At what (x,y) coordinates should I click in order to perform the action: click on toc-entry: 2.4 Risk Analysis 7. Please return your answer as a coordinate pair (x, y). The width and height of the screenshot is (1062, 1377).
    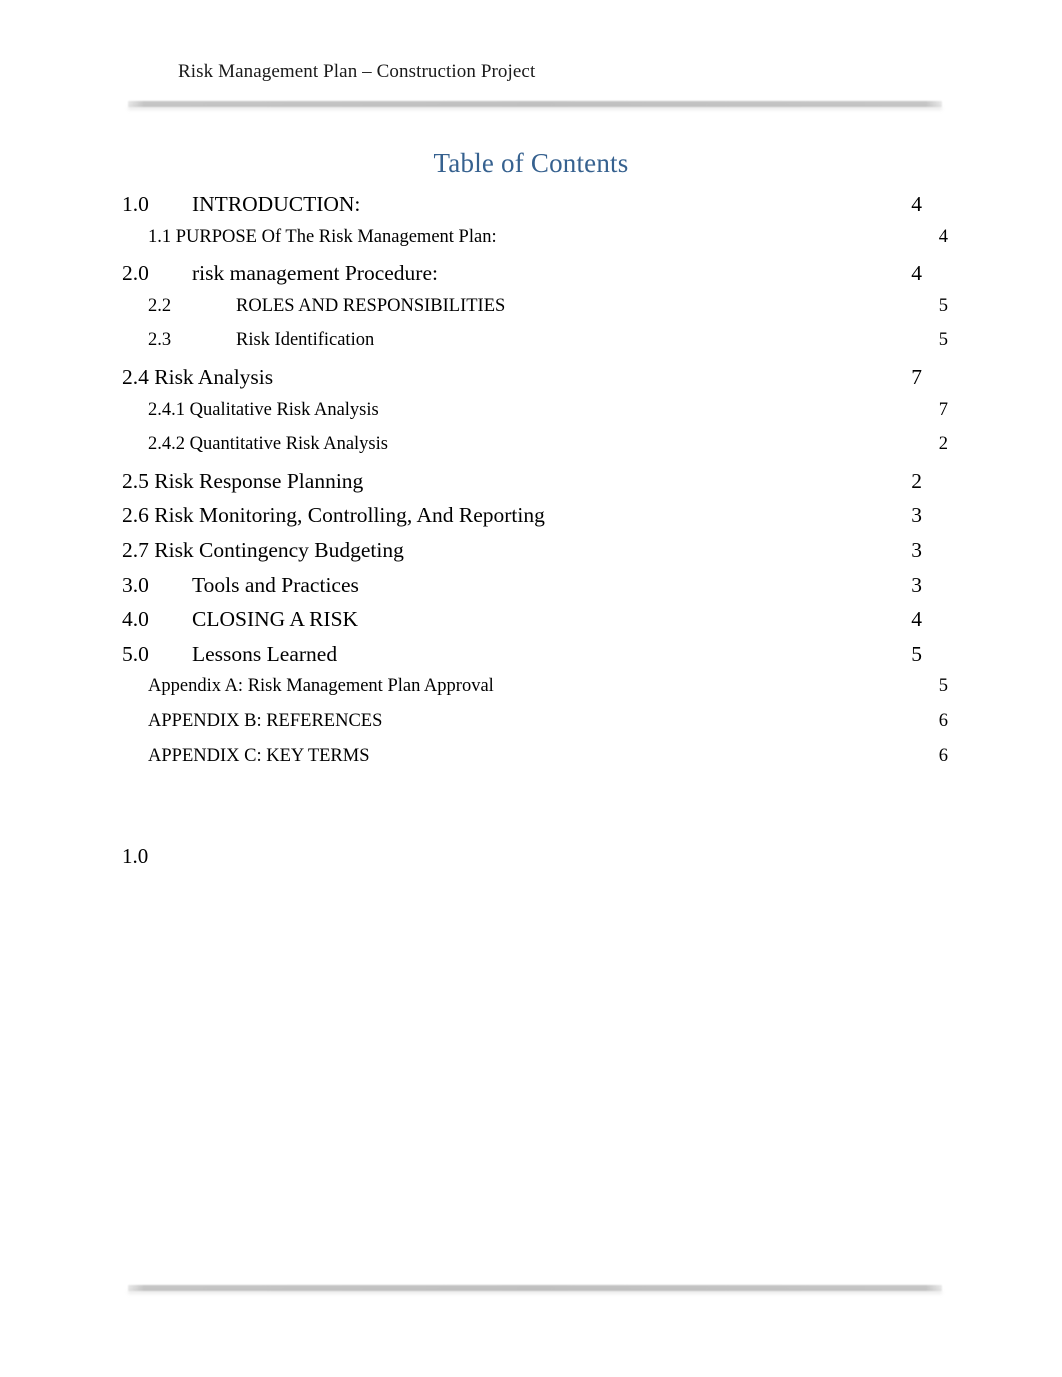
    Looking at the image, I should click on (522, 382).